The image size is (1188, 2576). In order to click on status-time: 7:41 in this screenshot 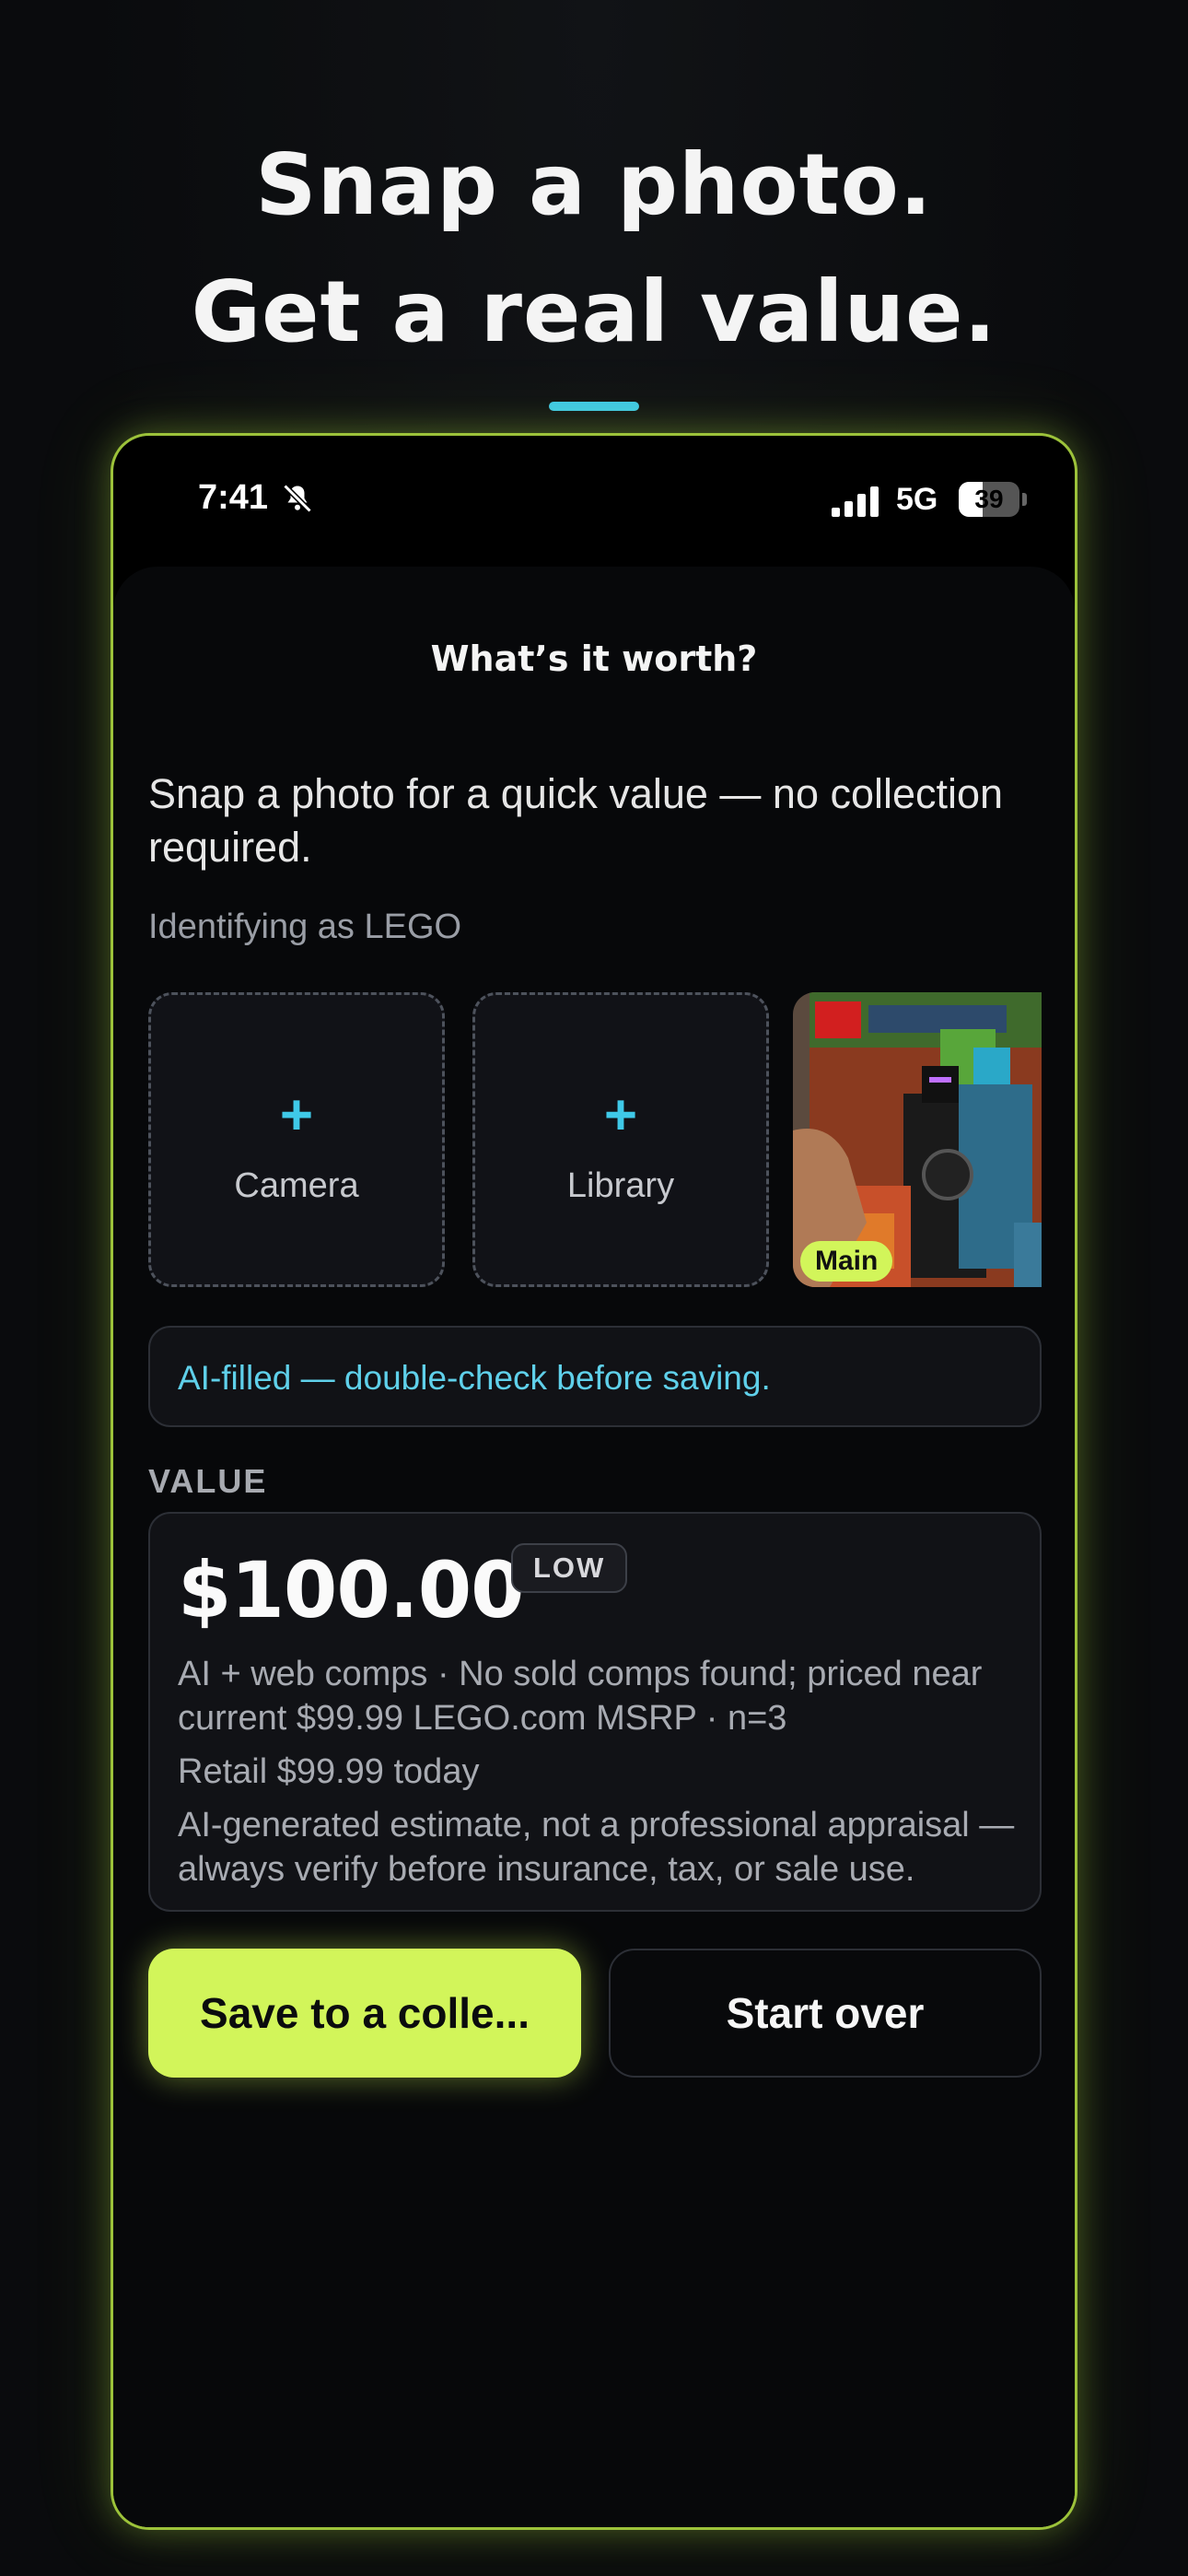, I will do `click(233, 497)`.